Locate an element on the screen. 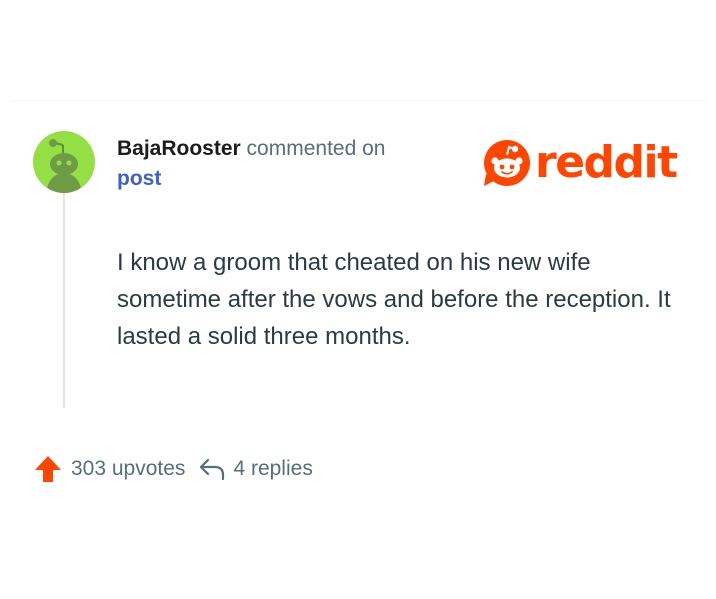 The image size is (716, 599). user-avatar is located at coordinates (64, 162).